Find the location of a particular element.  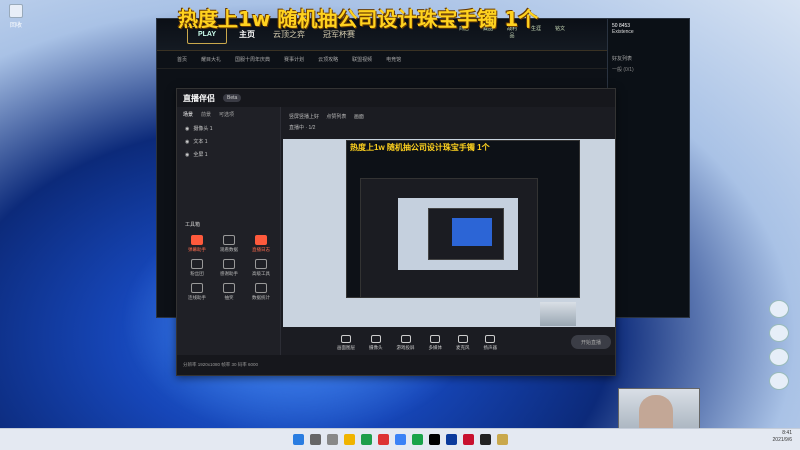

desktop-icon-label: 回收 is located at coordinates (15, 26).